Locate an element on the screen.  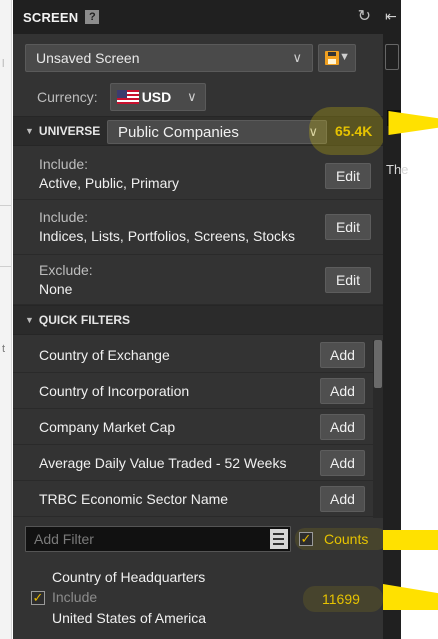
universe-header: ▼ UNIVERSE Public Companies ∨ 65.4K is located at coordinates (198, 131).